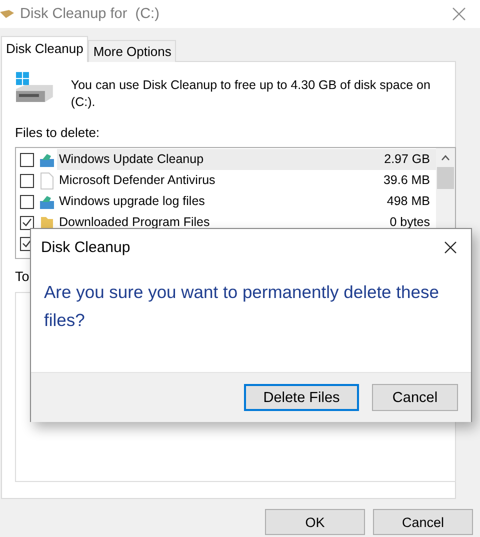  What do you see at coordinates (58, 132) in the screenshot?
I see `files-label: Files to delete:` at bounding box center [58, 132].